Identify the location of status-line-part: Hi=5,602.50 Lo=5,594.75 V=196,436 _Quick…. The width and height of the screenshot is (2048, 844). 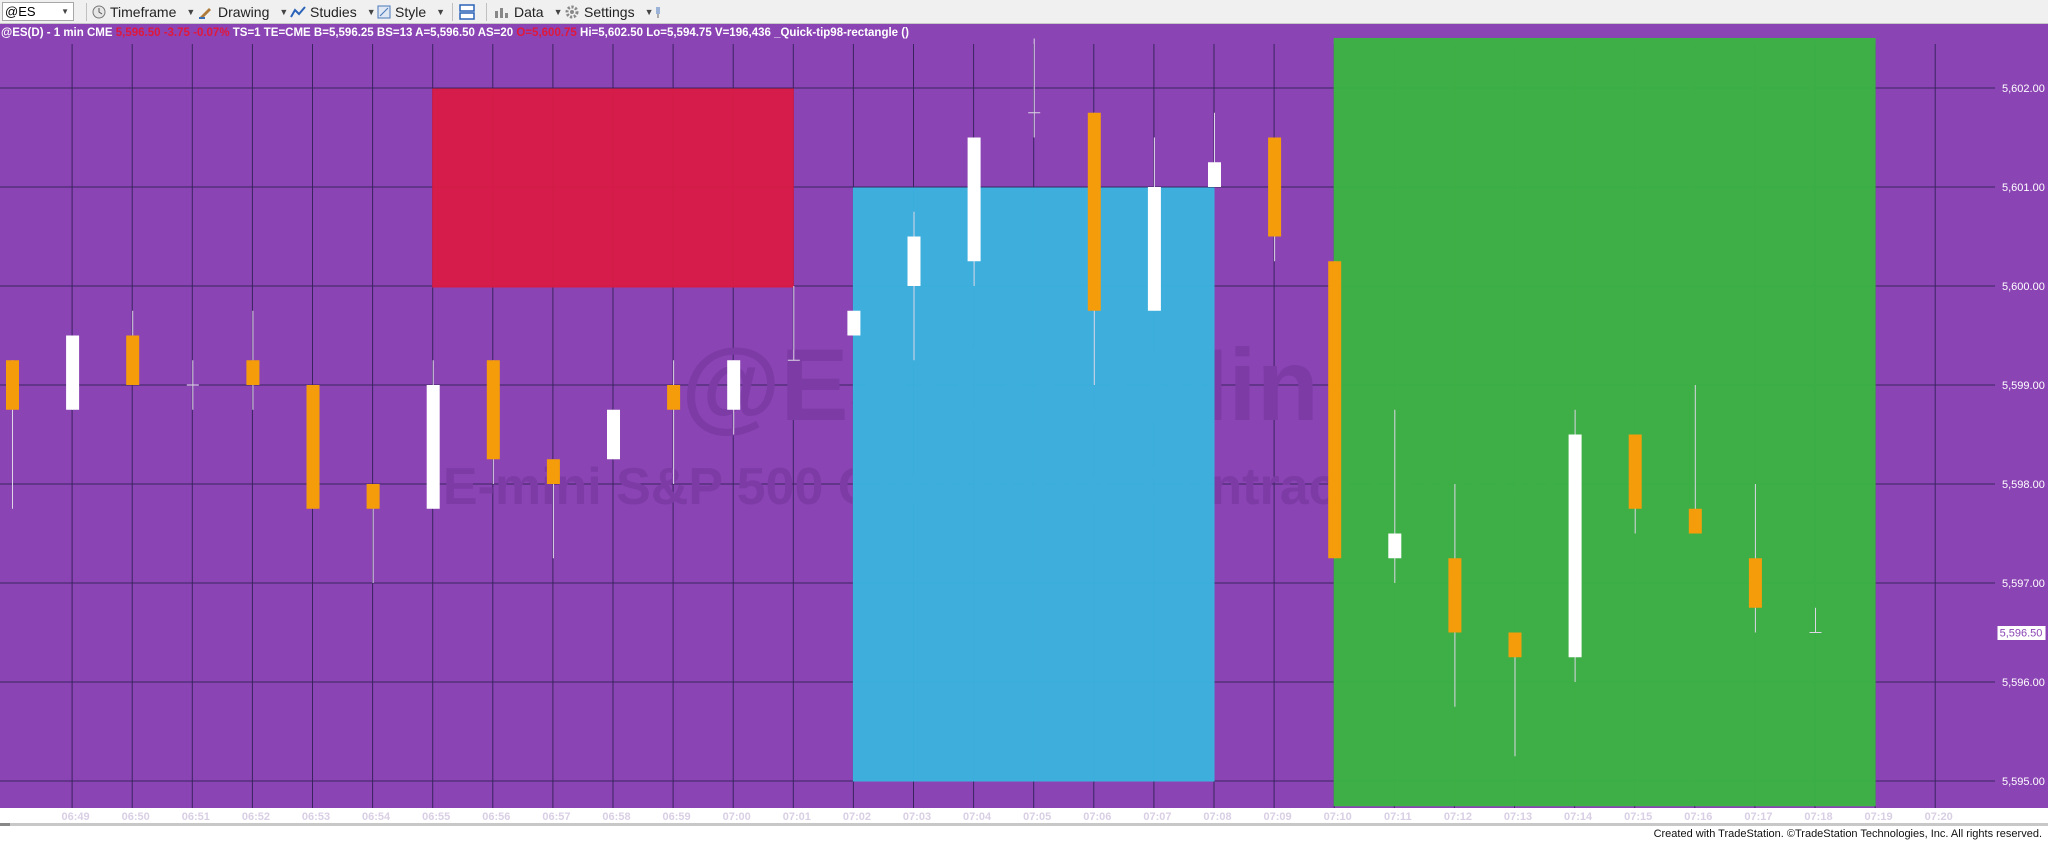
(743, 33).